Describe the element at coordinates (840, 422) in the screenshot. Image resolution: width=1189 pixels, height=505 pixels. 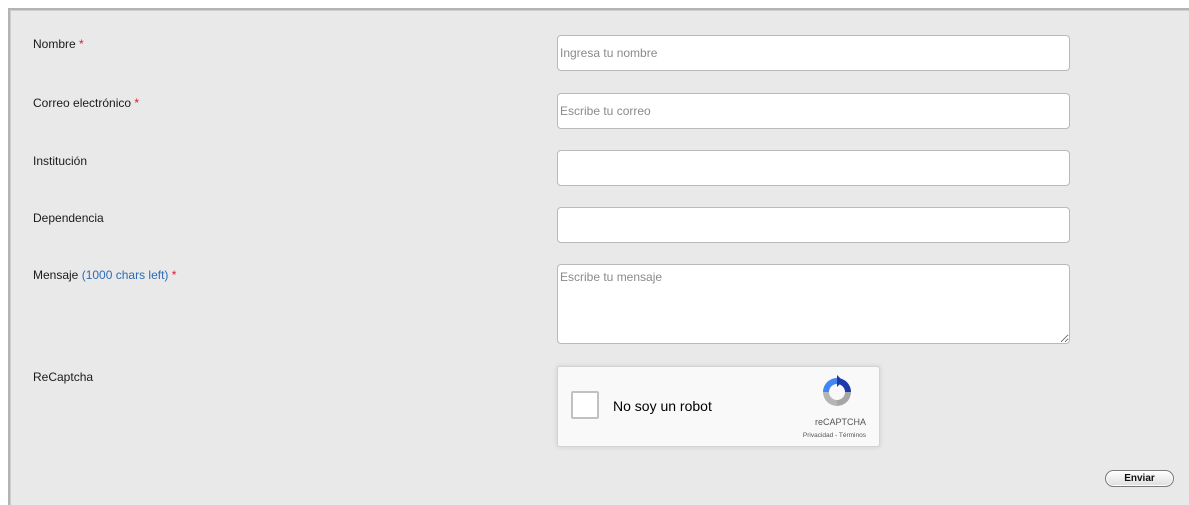
I see `recaptcha-brand: reCAPTCHA` at that location.